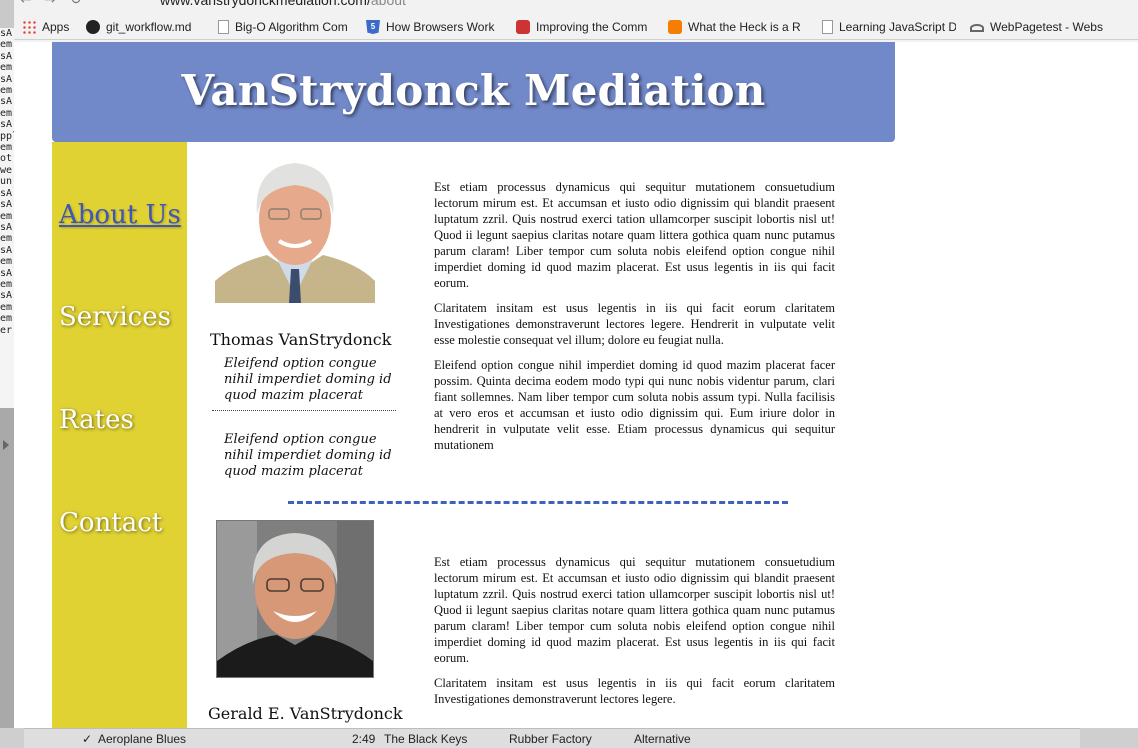 The image size is (1138, 748). What do you see at coordinates (373, 27) in the screenshot?
I see `html5-icon: 5` at bounding box center [373, 27].